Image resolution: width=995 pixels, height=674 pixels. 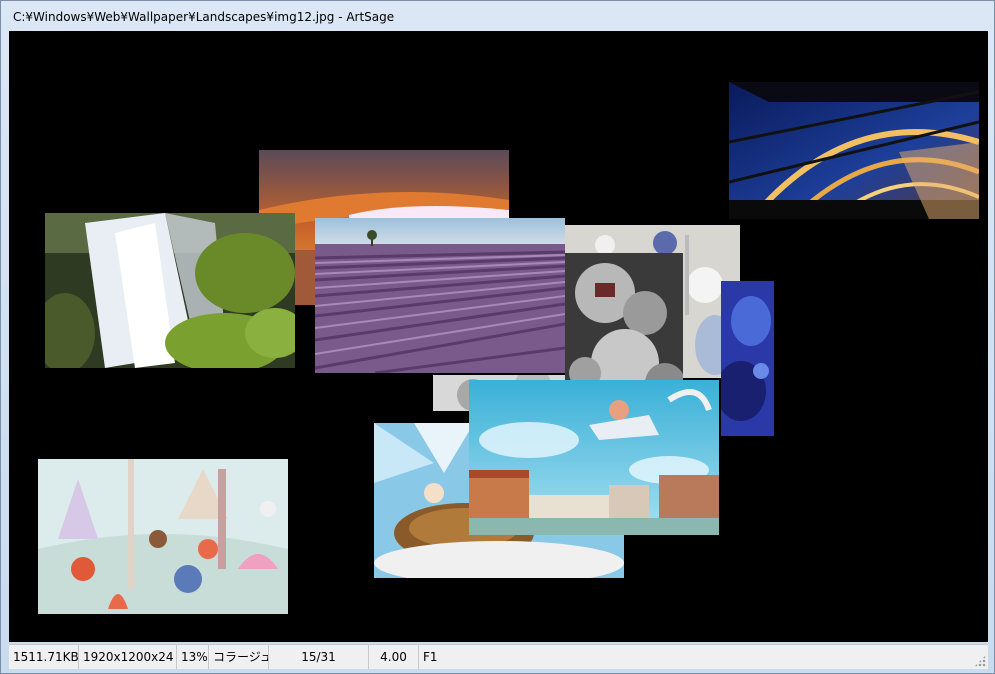 I want to click on status-file-size: 1511.71KB, so click(x=44, y=657).